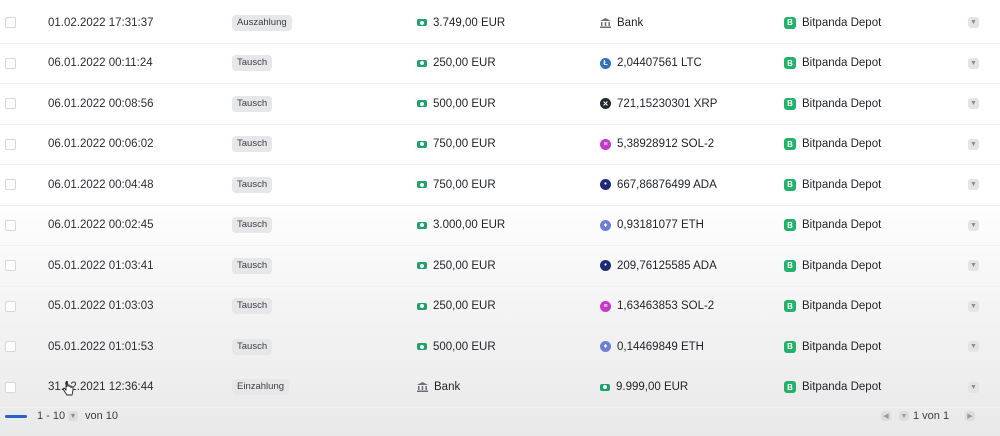 The width and height of the screenshot is (1000, 436). What do you see at coordinates (101, 184) in the screenshot?
I see `transaction-date: 06.01.2022 00:04:48` at bounding box center [101, 184].